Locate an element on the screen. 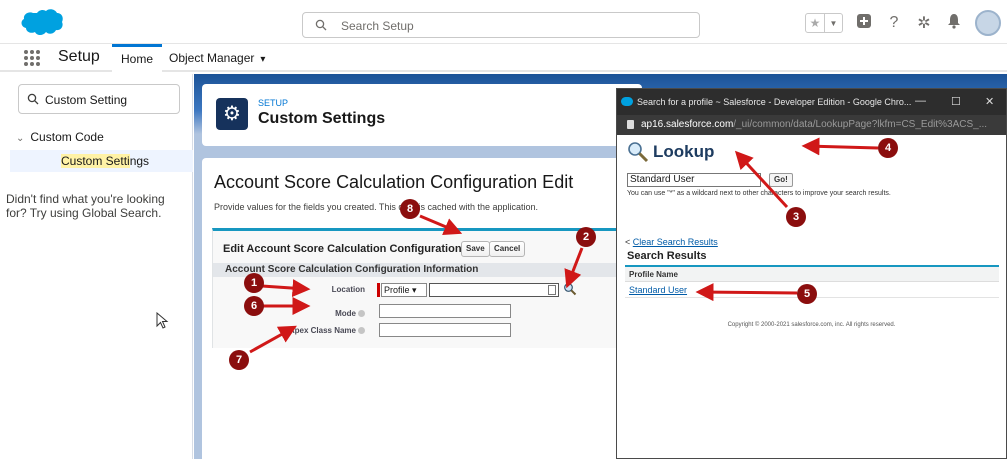  result-link-standard-user: Standard User is located at coordinates (658, 290).